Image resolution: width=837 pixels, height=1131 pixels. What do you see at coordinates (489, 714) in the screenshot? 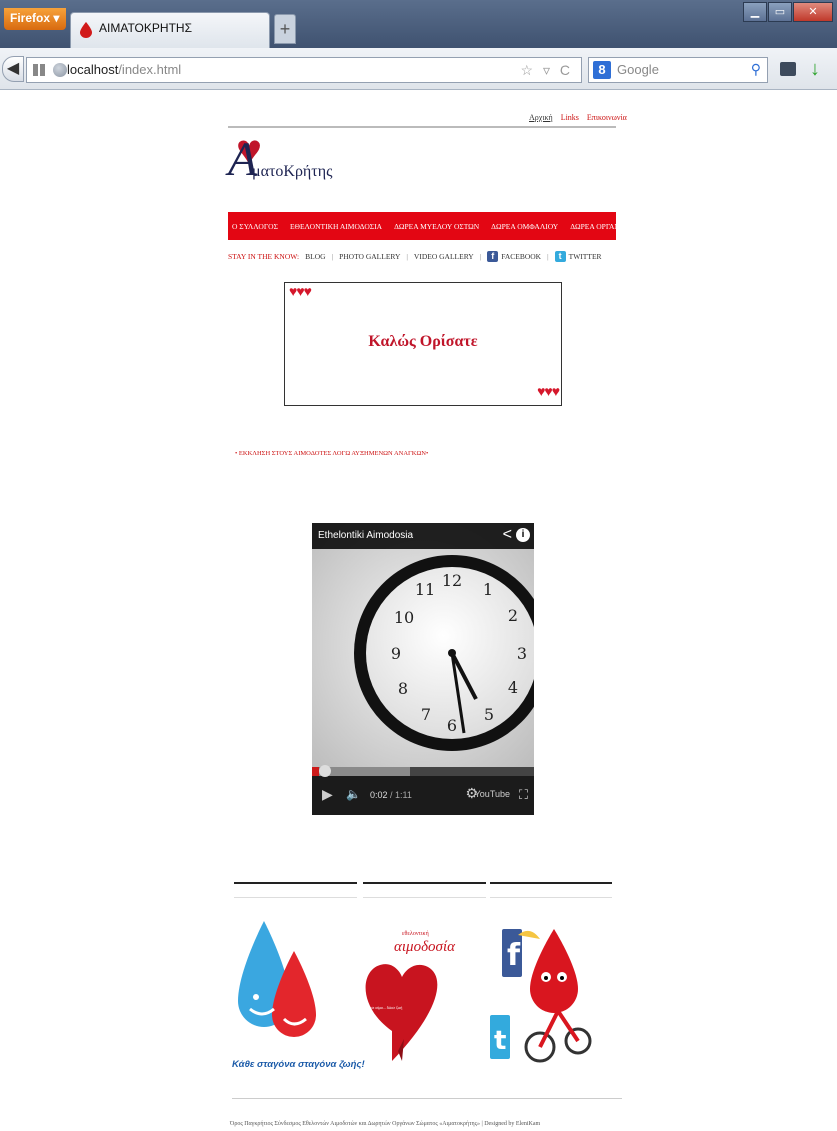
I see `svg-text: 5` at bounding box center [489, 714].